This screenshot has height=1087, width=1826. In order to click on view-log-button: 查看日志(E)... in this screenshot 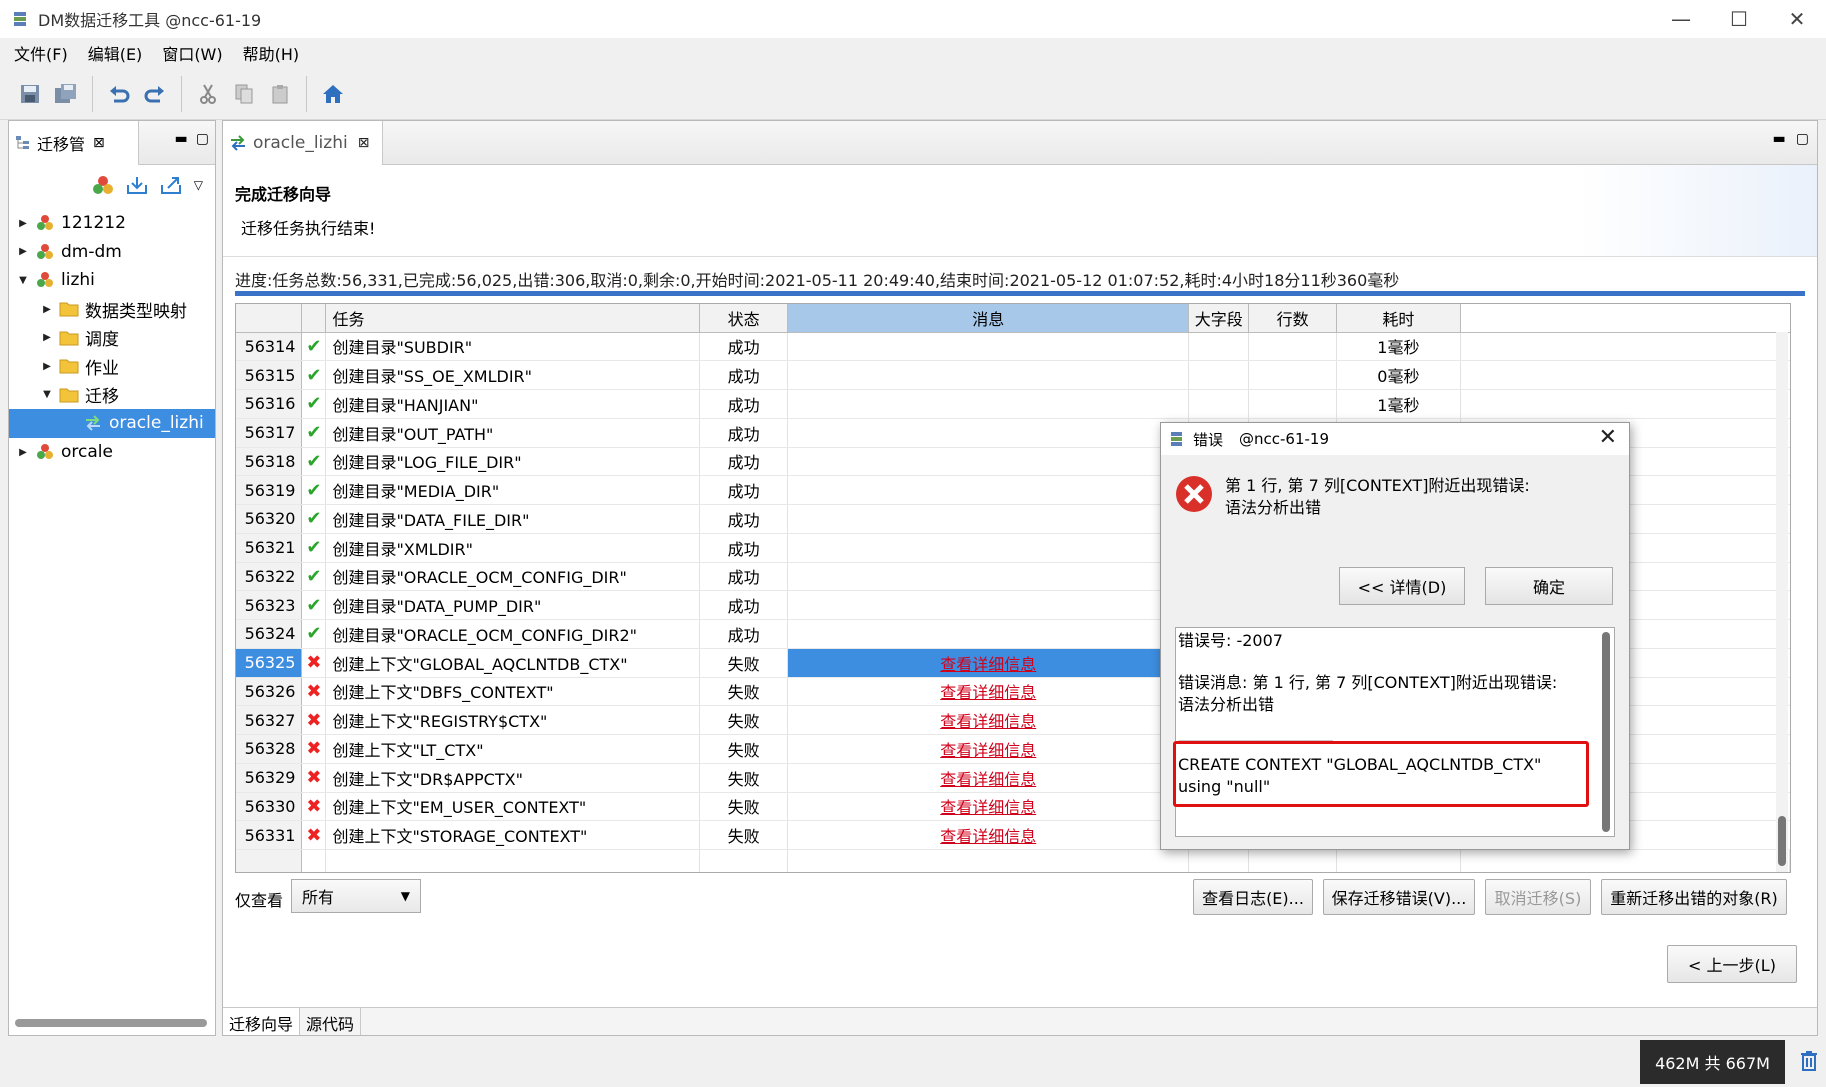, I will do `click(1253, 897)`.